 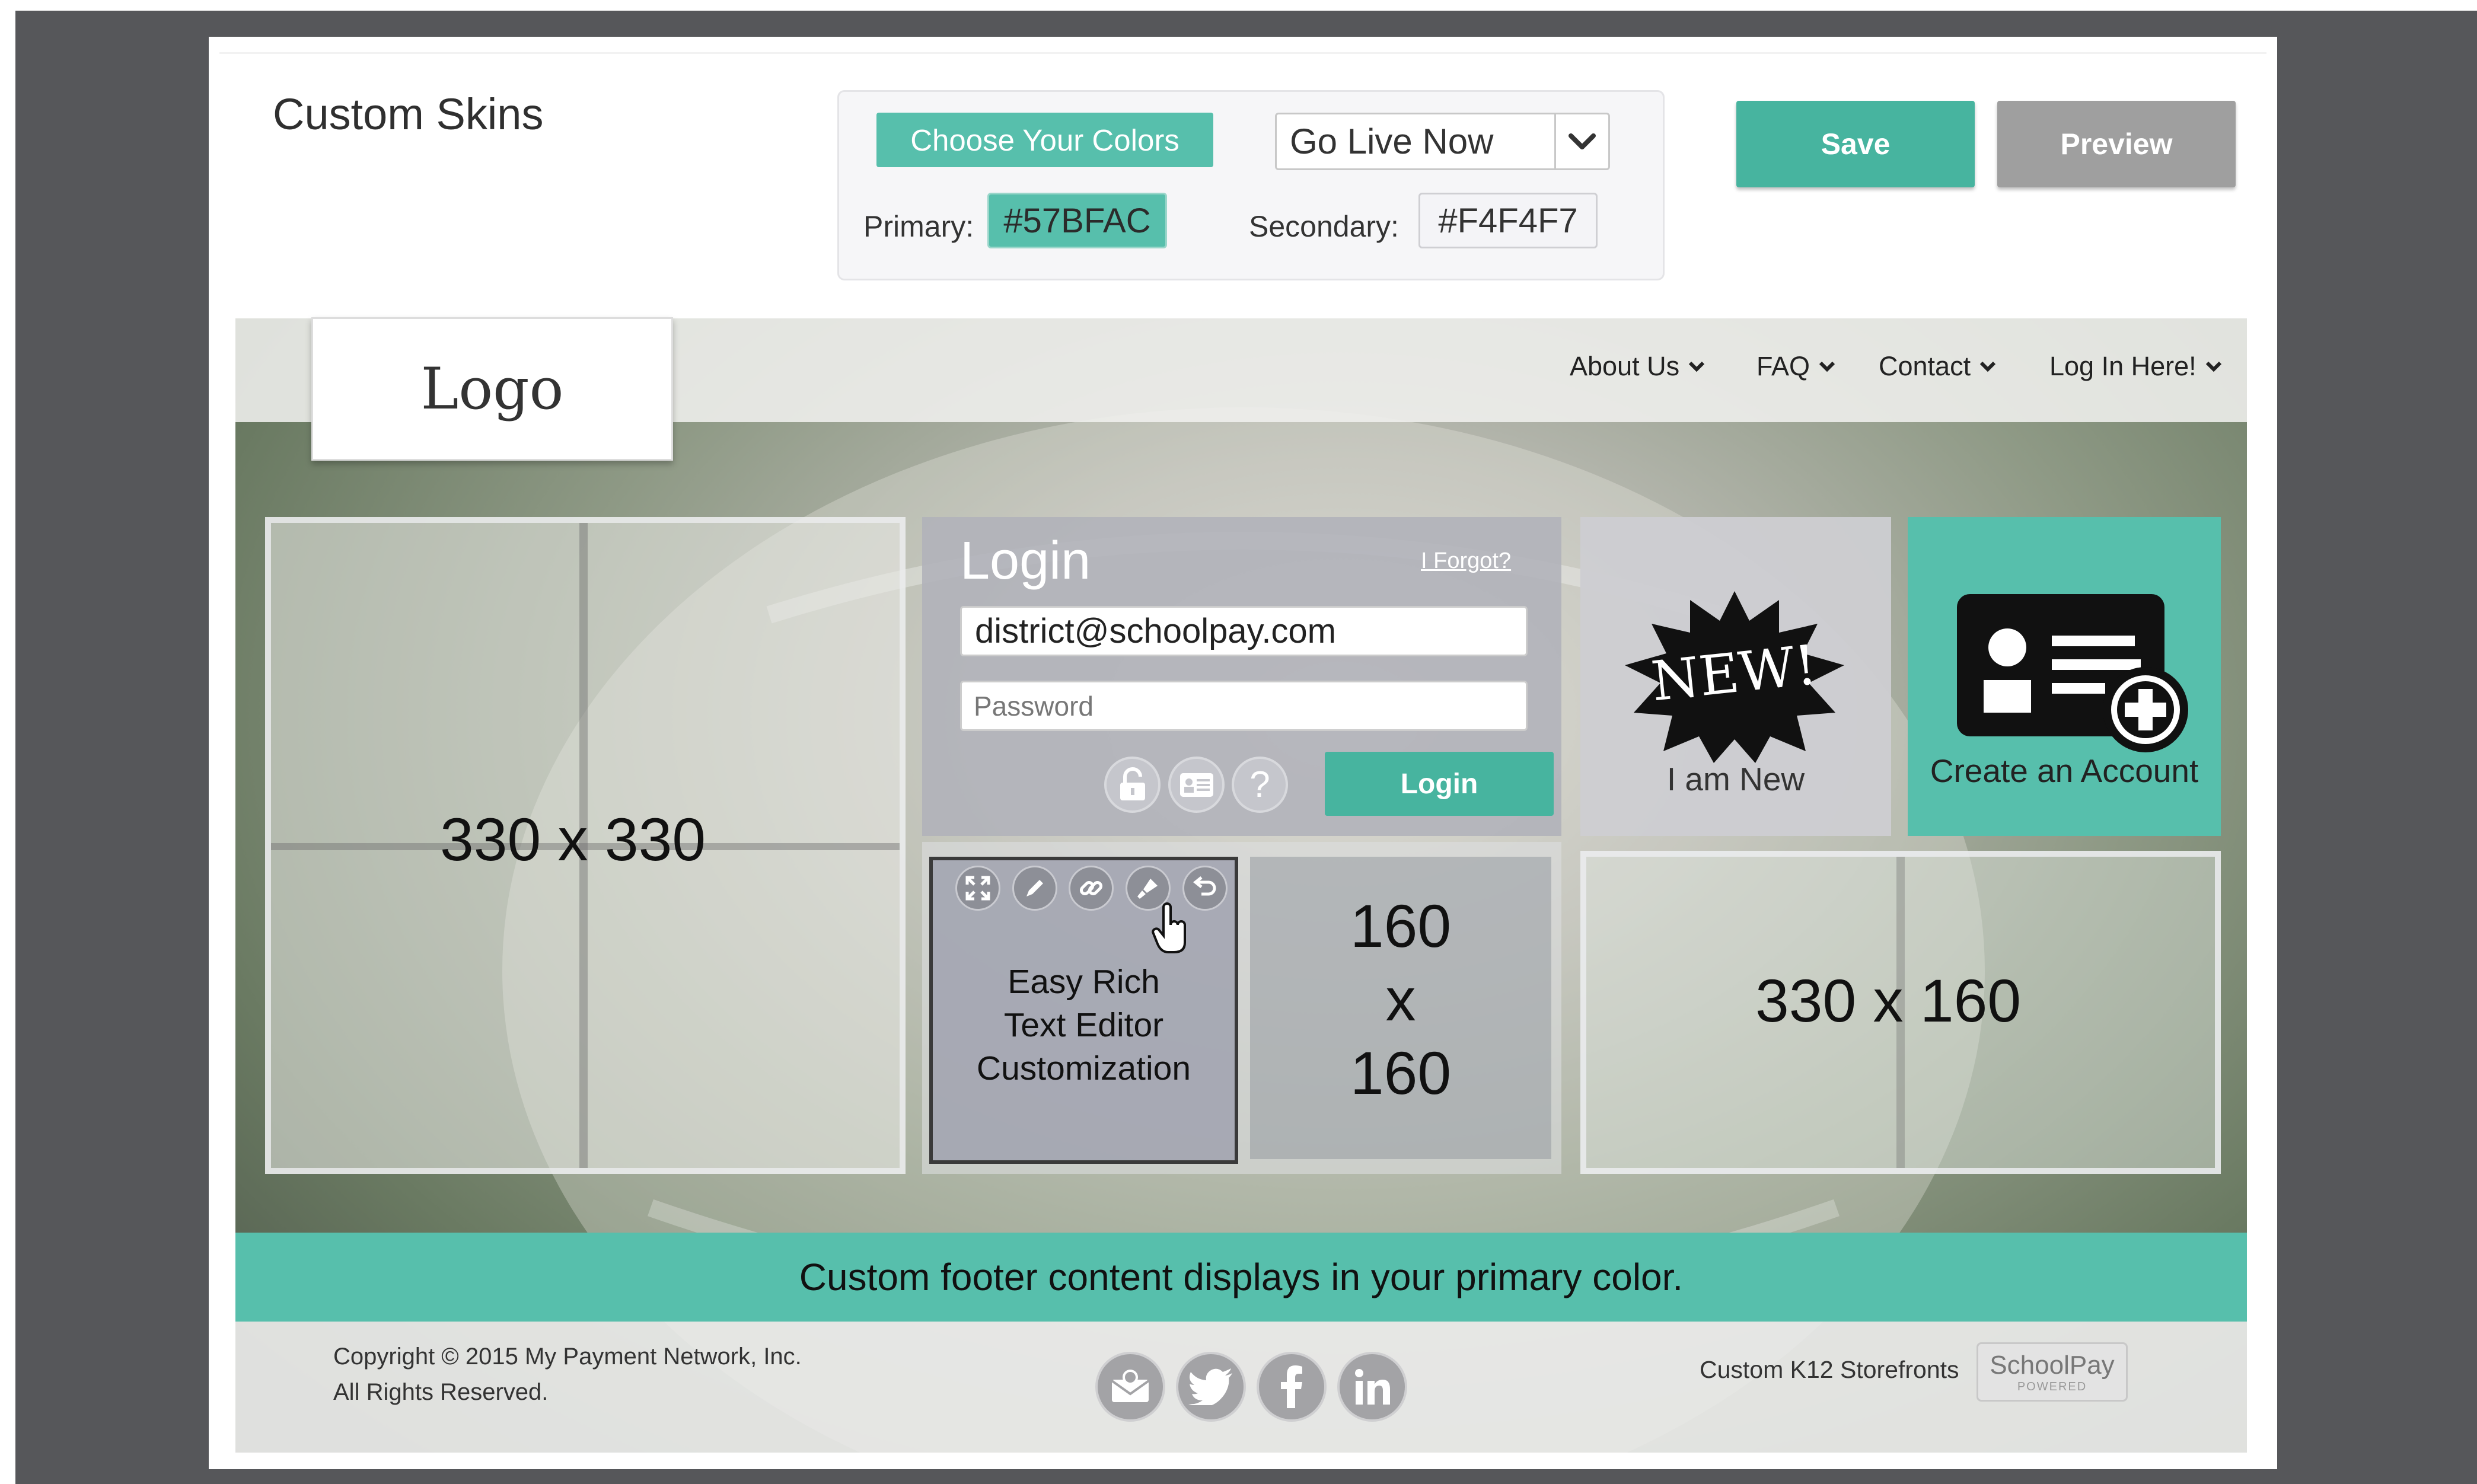 What do you see at coordinates (977, 888) in the screenshot?
I see `expand-icon` at bounding box center [977, 888].